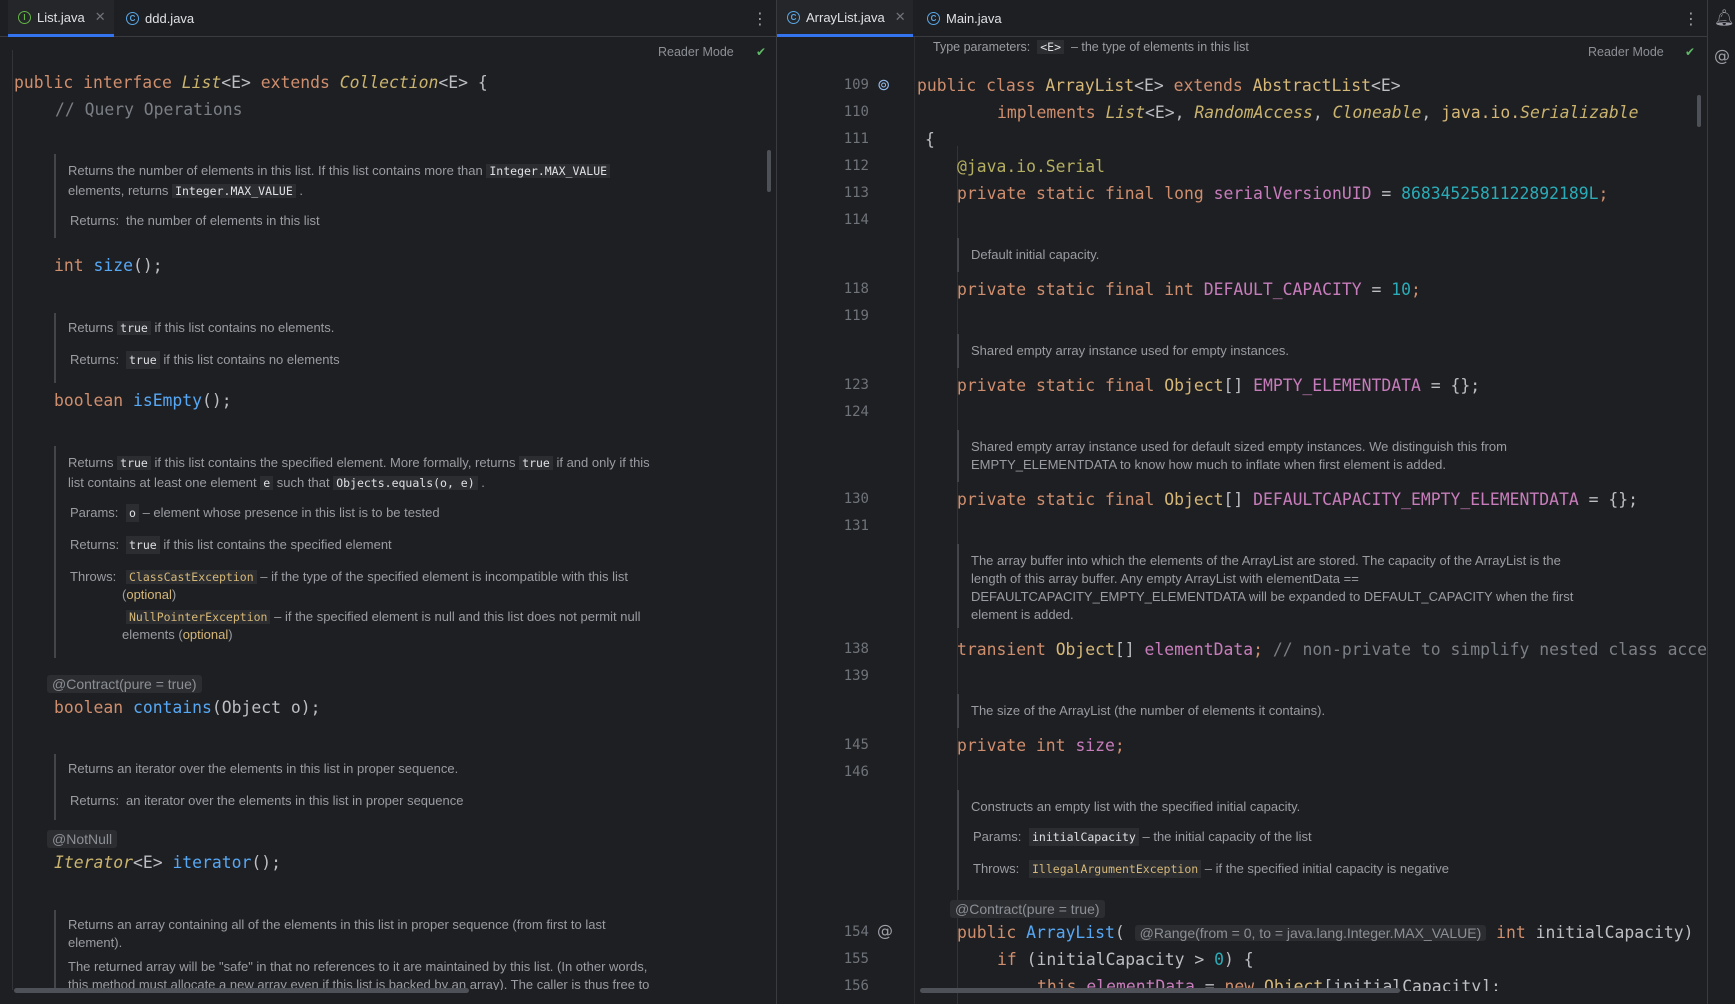  What do you see at coordinates (388, 18) in the screenshot?
I see `left-tab-bar: I List.java ✕ C ddd.java ⋮` at bounding box center [388, 18].